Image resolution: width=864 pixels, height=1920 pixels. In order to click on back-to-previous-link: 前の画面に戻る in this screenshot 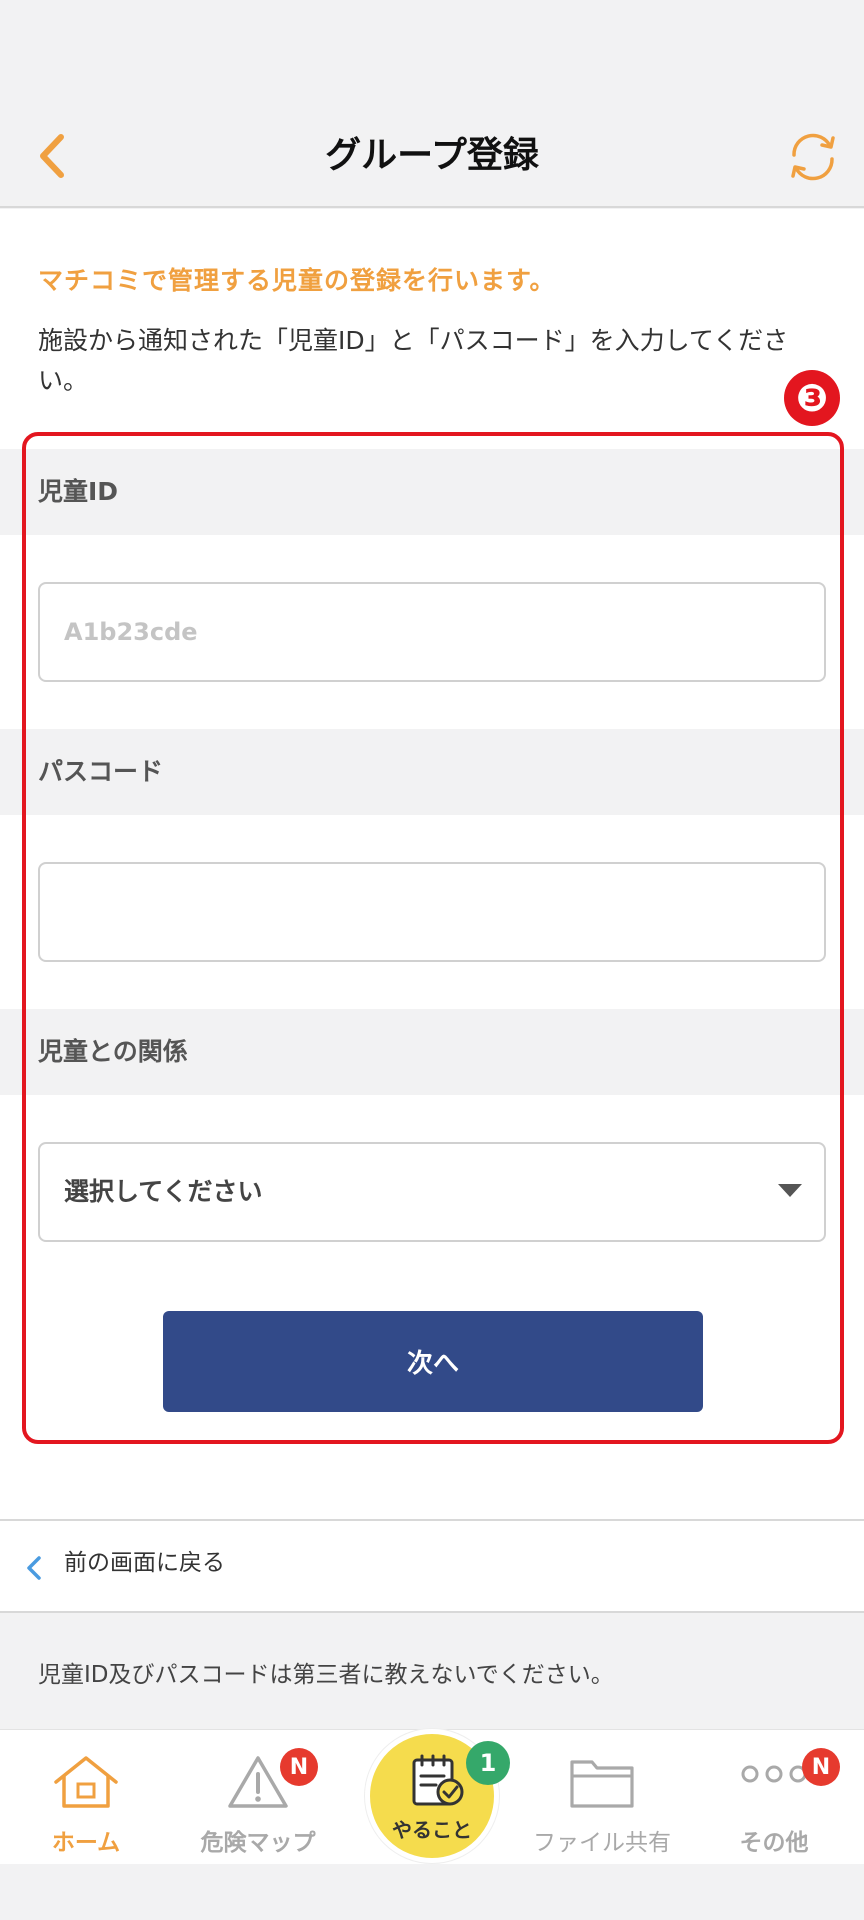, I will do `click(432, 1566)`.